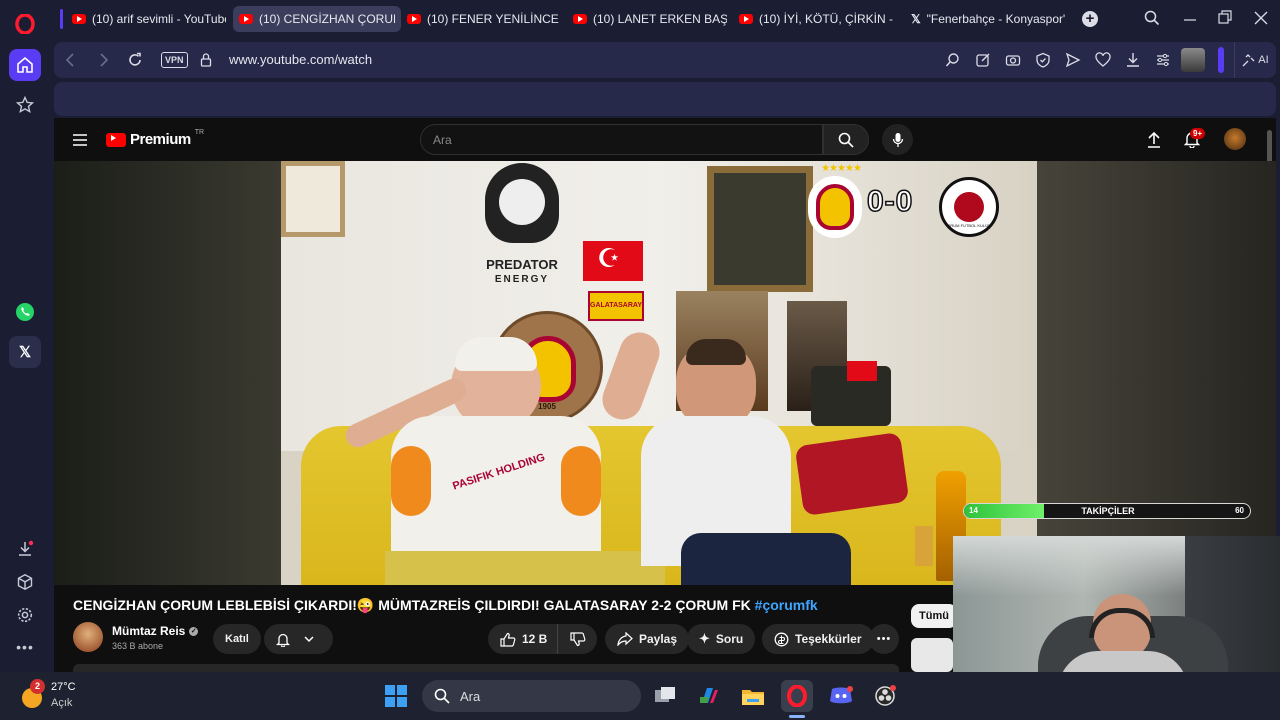 This screenshot has height=720, width=1280. Describe the element at coordinates (1043, 62) in the screenshot. I see `shield-icon` at that location.